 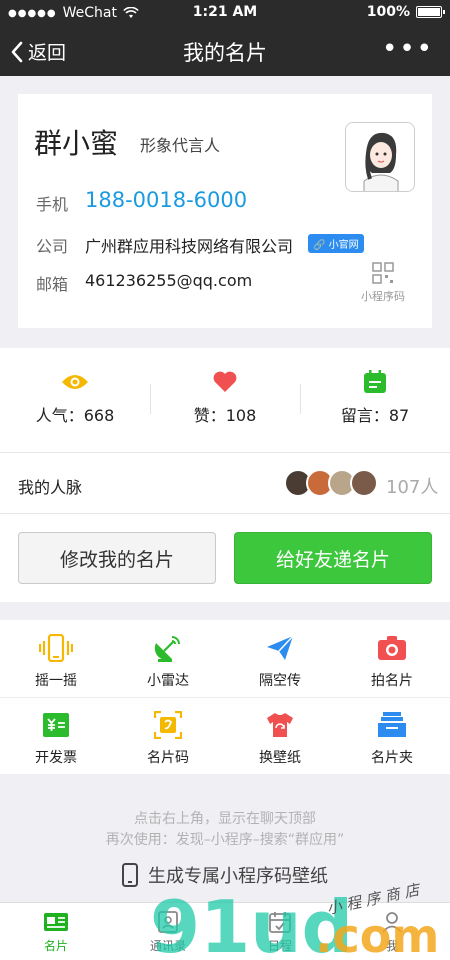 I want to click on nav-bar: 返回 我的名片 •••, so click(x=225, y=51).